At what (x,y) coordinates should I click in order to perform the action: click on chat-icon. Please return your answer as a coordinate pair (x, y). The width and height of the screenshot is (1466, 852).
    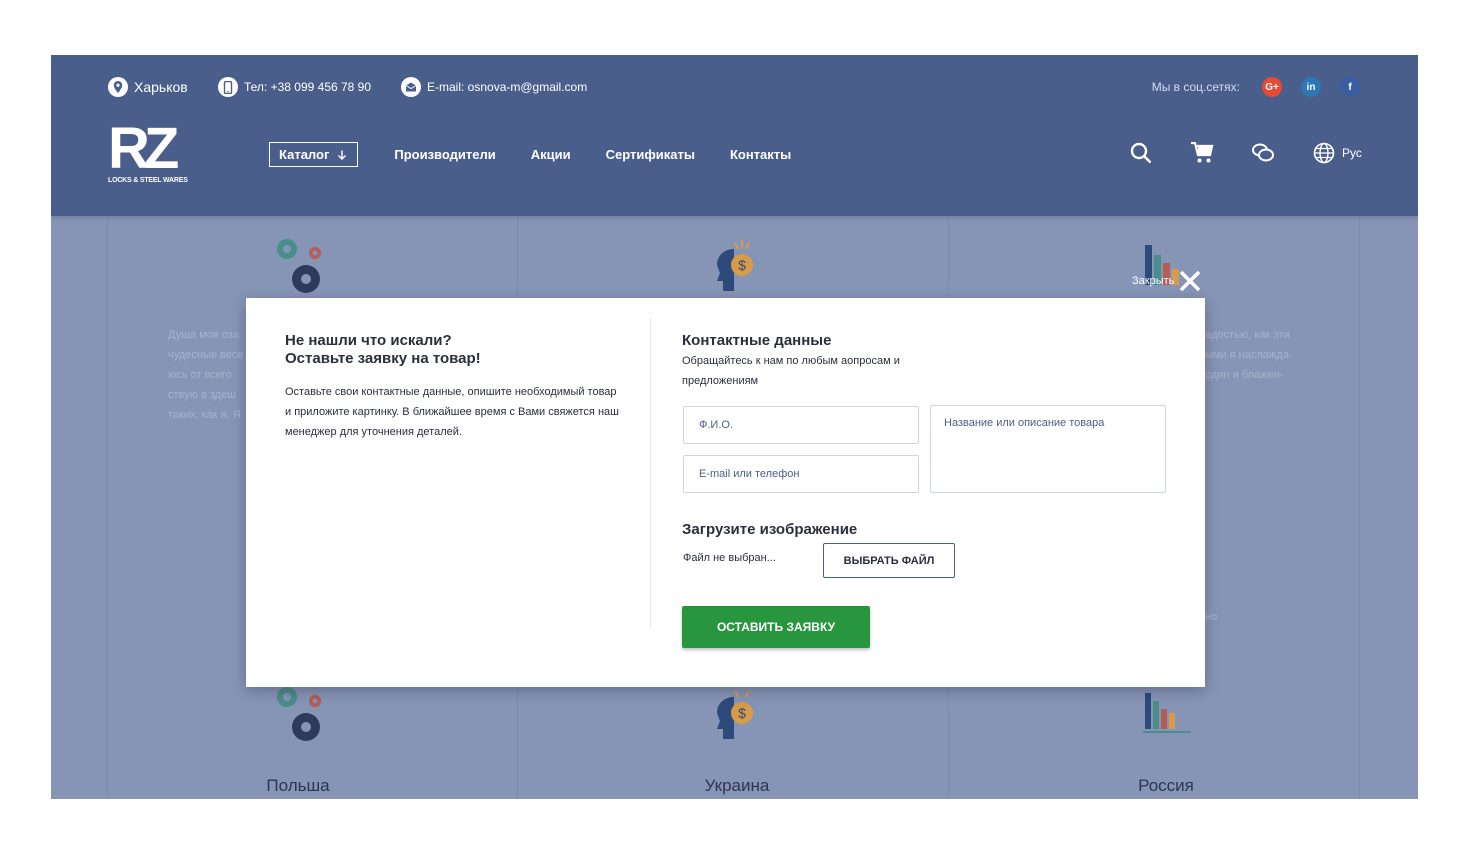
    Looking at the image, I should click on (1263, 153).